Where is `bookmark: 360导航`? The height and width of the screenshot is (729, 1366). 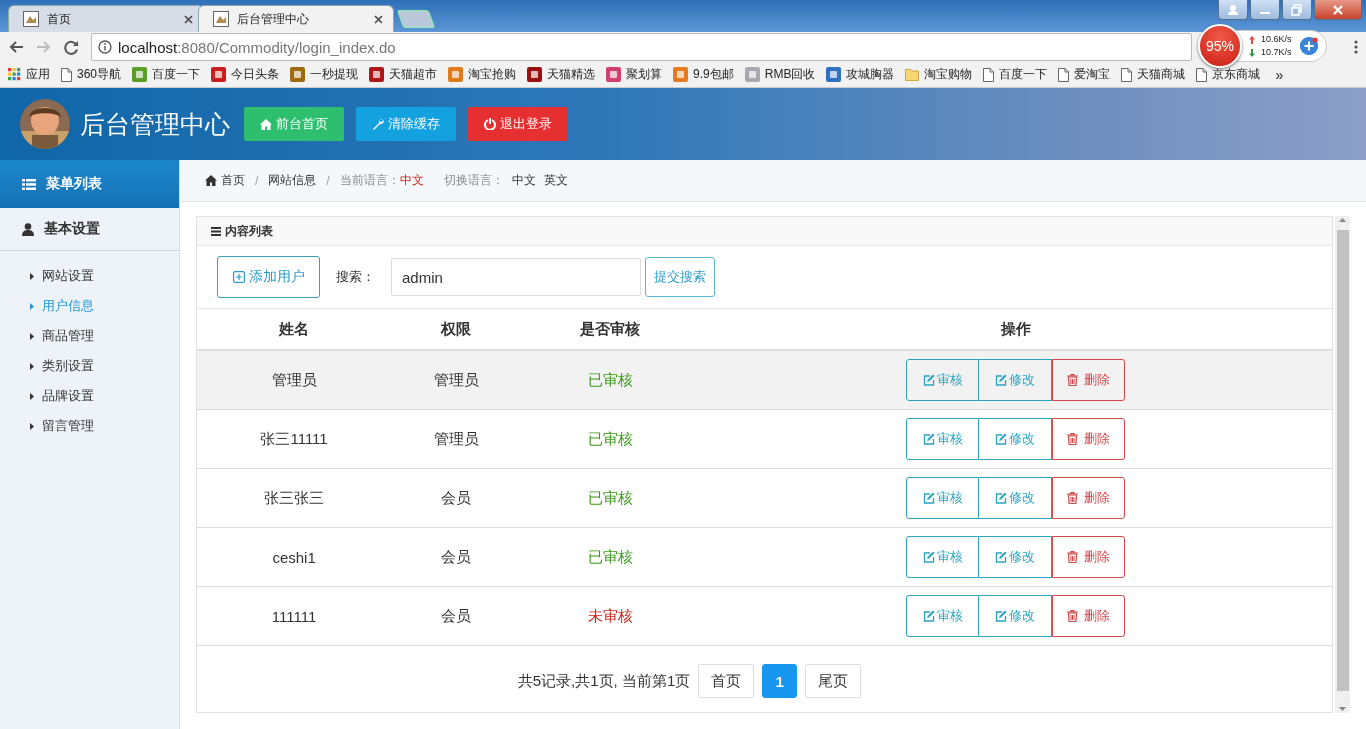 bookmark: 360导航 is located at coordinates (91, 74).